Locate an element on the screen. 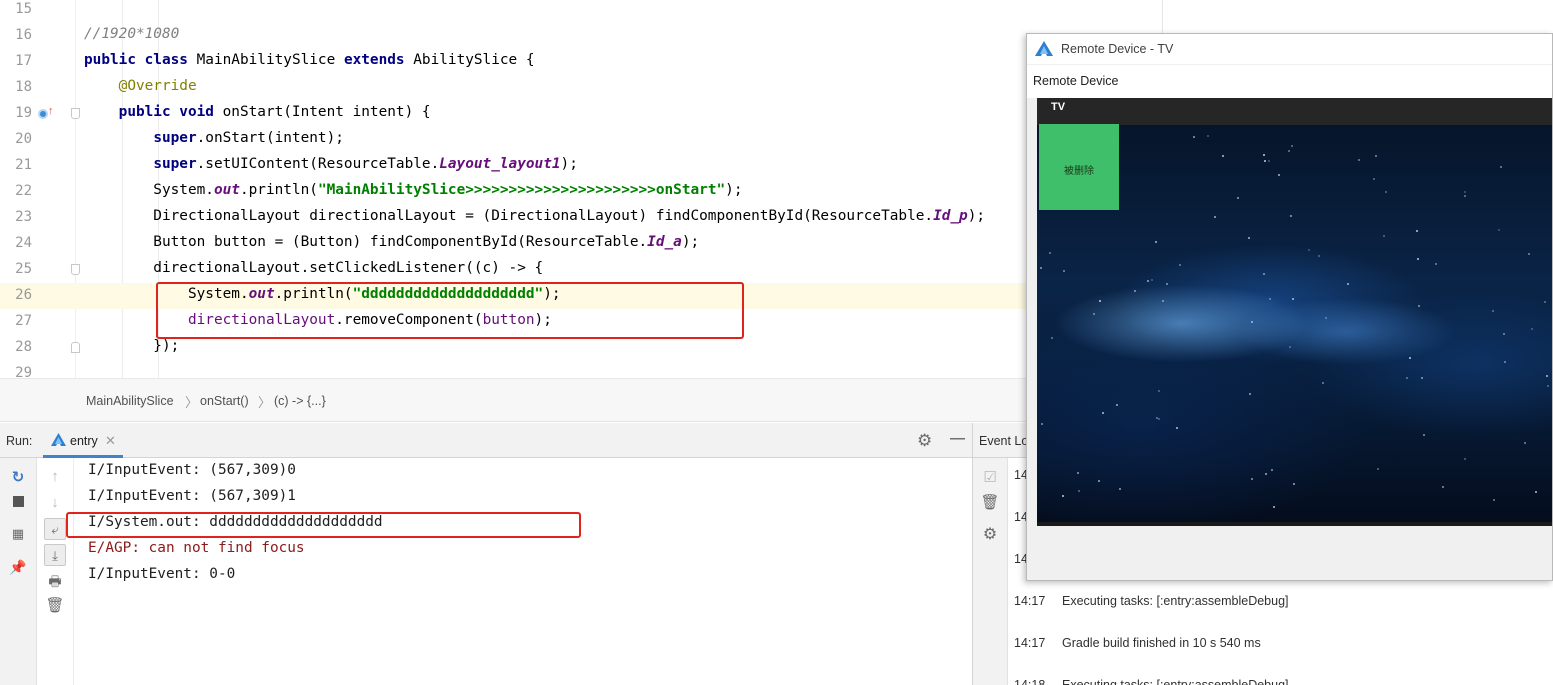  scroll-to-end-icon: ⤓ is located at coordinates (55, 555).